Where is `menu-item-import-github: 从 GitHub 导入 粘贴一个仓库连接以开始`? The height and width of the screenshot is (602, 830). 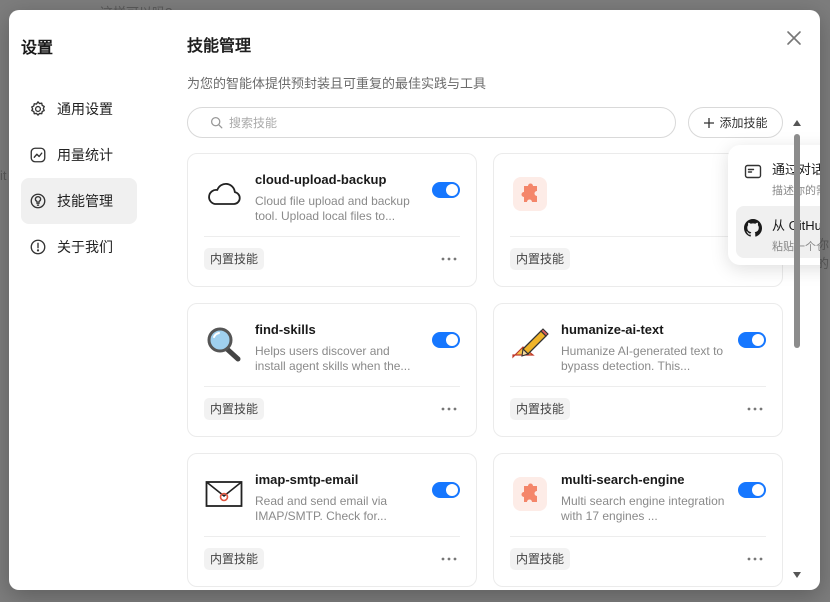 menu-item-import-github: 从 GitHub 导入 粘贴一个仓库连接以开始 is located at coordinates (778, 232).